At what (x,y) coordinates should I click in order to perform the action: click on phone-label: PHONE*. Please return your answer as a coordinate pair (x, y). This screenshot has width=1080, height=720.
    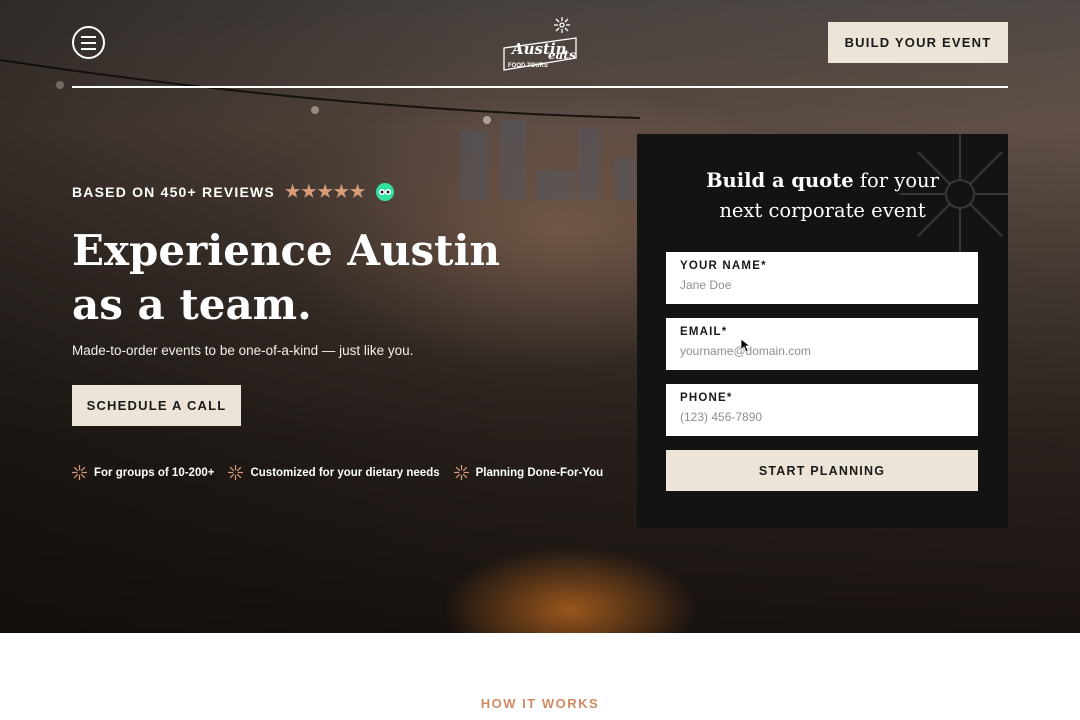
    Looking at the image, I should click on (706, 398).